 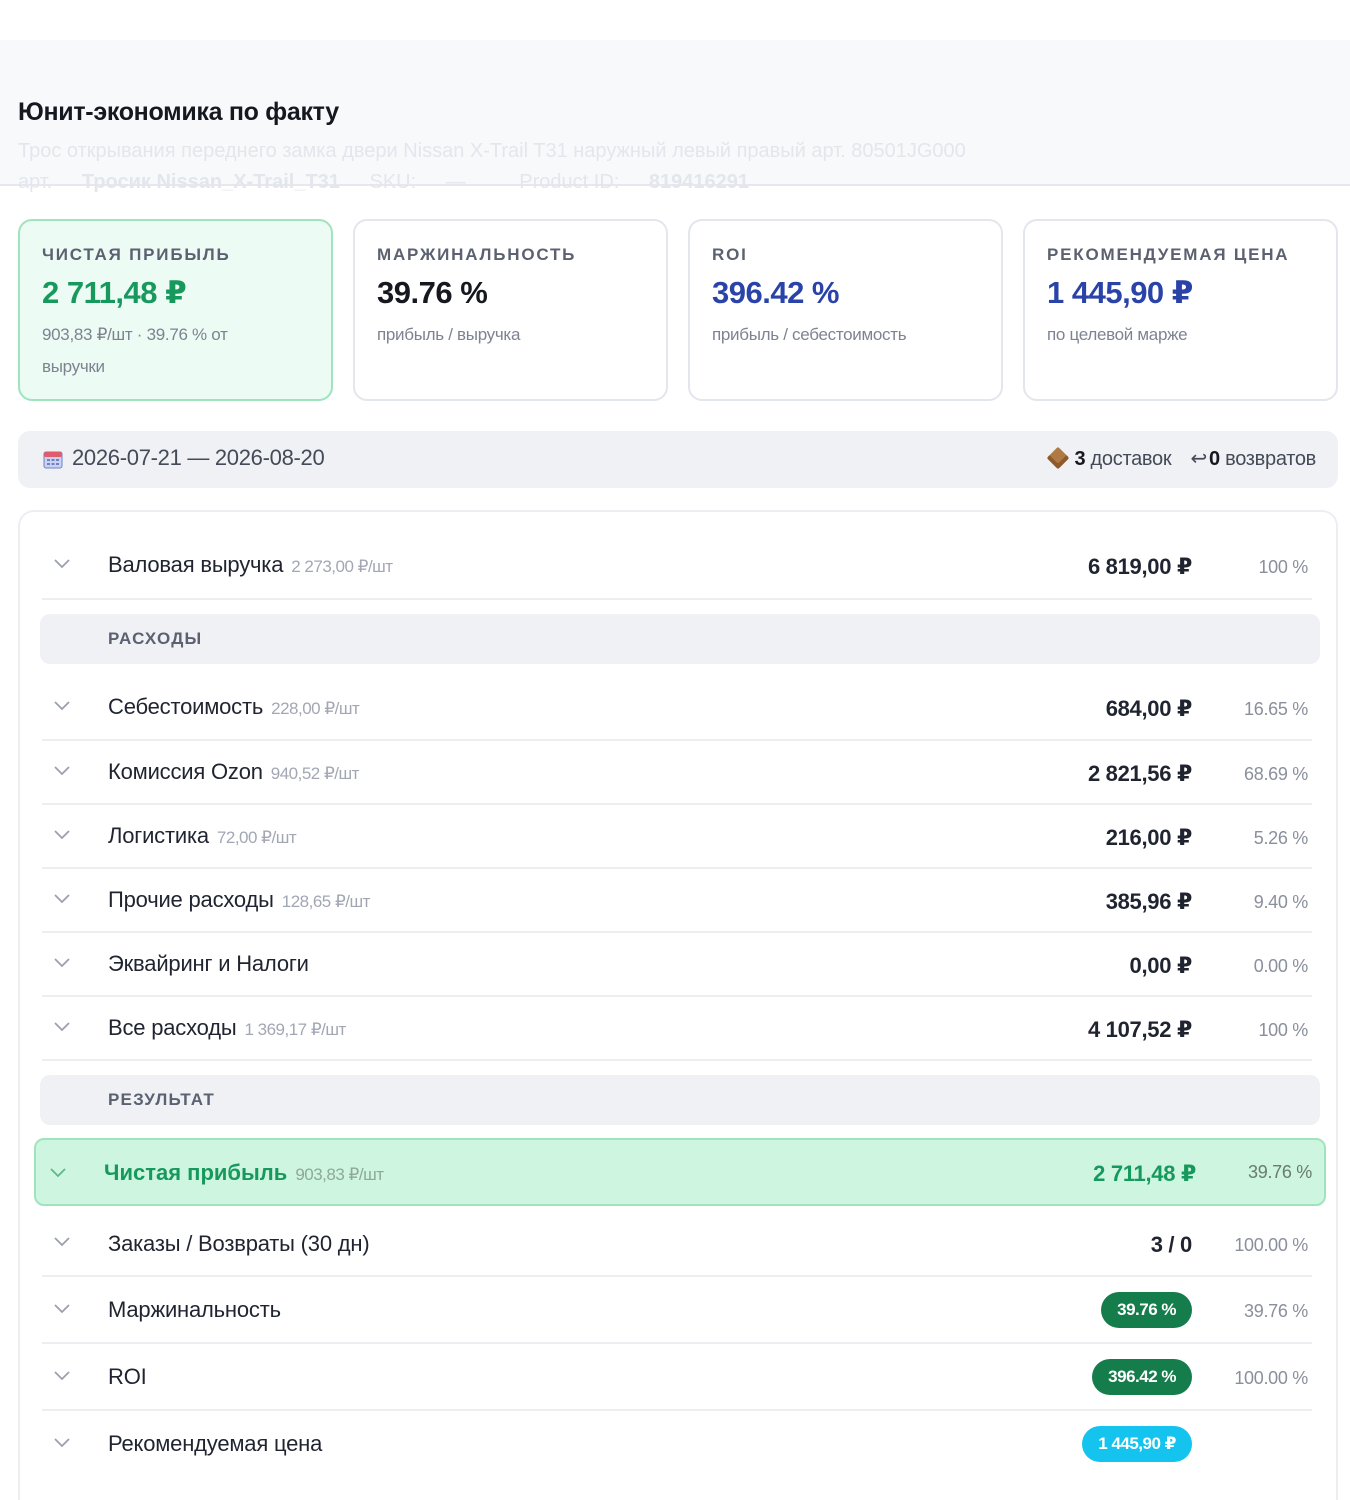 What do you see at coordinates (1139, 1029) in the screenshot?
I see `row-value: 4 107,52 ₽` at bounding box center [1139, 1029].